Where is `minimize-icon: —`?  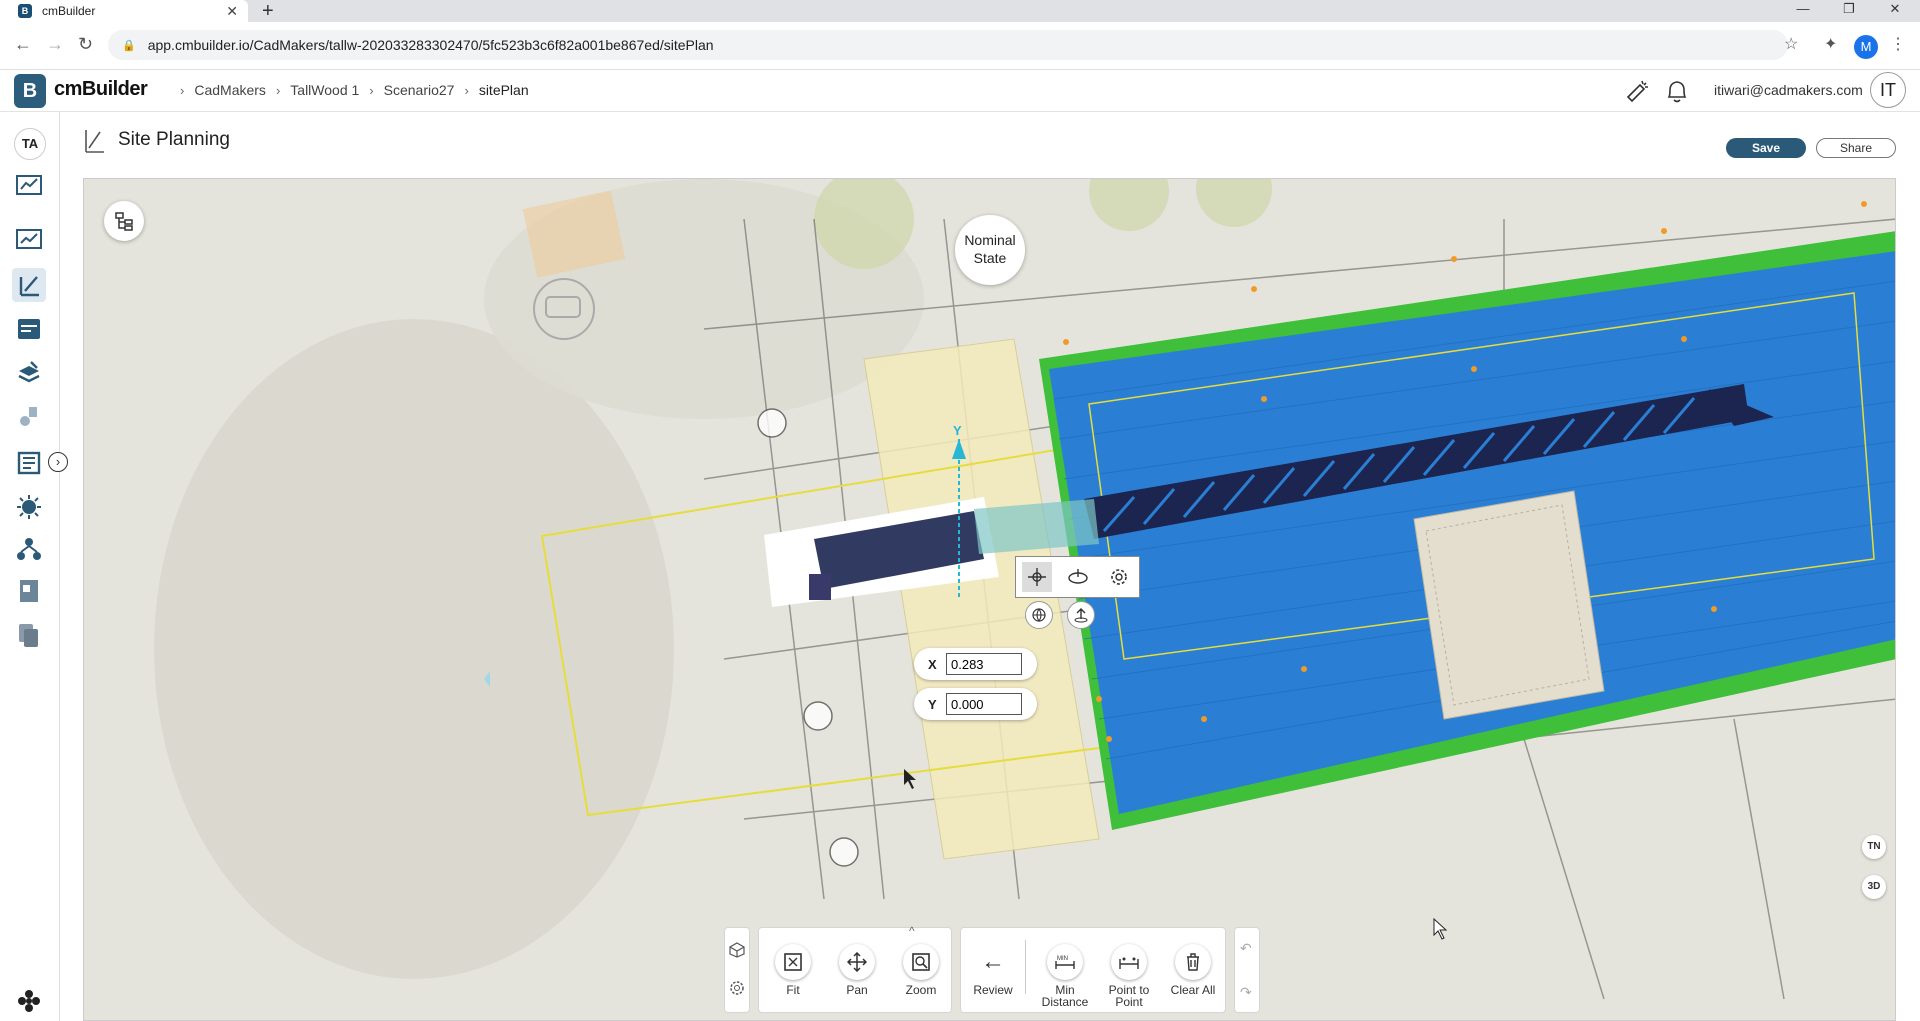
minimize-icon: — is located at coordinates (1803, 11).